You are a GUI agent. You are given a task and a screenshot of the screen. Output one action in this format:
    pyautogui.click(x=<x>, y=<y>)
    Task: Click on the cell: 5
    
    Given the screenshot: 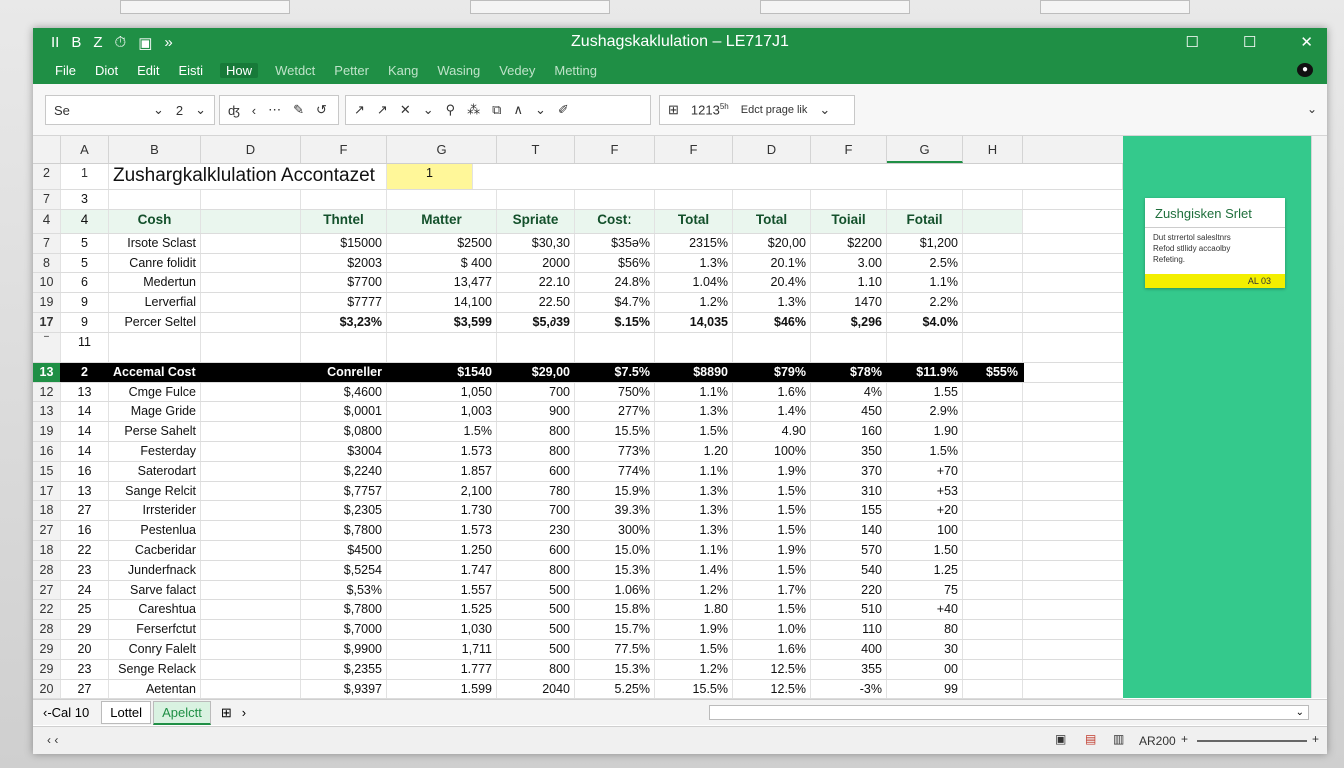 What is the action you would take?
    pyautogui.click(x=85, y=263)
    